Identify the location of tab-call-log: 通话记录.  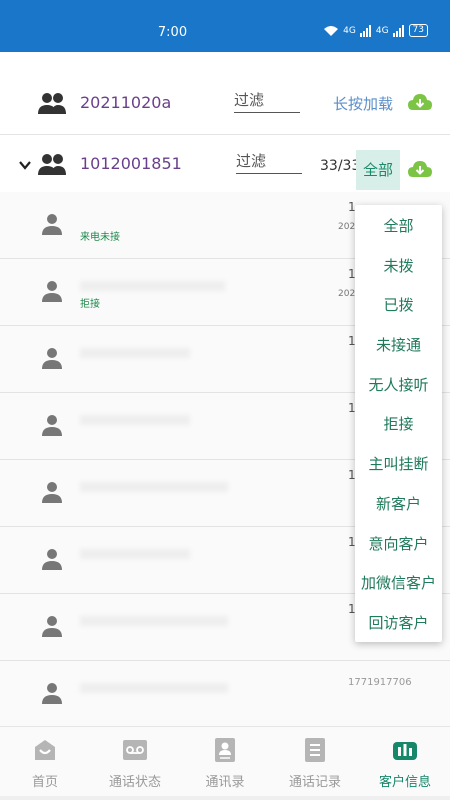
(315, 763).